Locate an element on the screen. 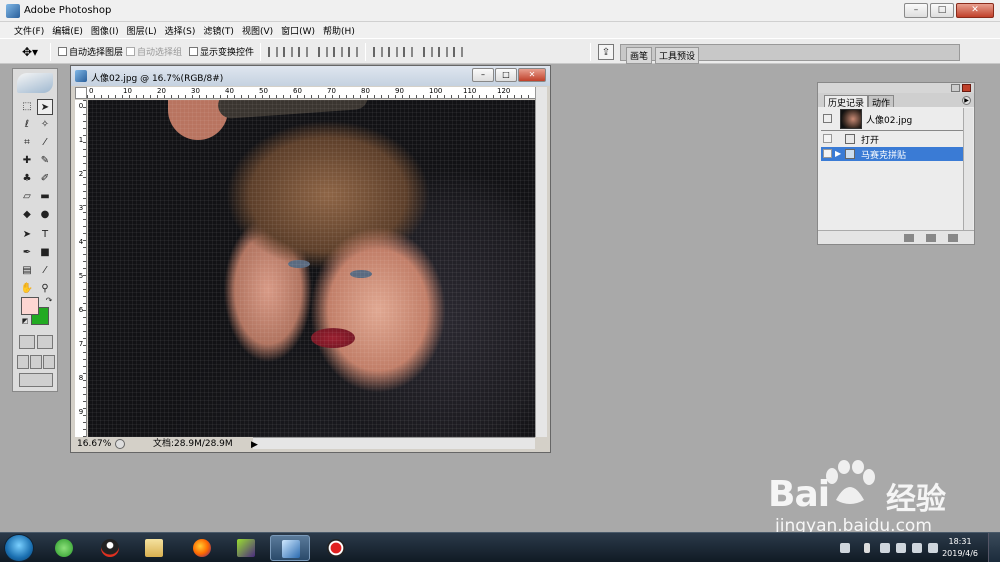 The height and width of the screenshot is (562, 1000). menu-edit: 编辑(E) is located at coordinates (67, 30).